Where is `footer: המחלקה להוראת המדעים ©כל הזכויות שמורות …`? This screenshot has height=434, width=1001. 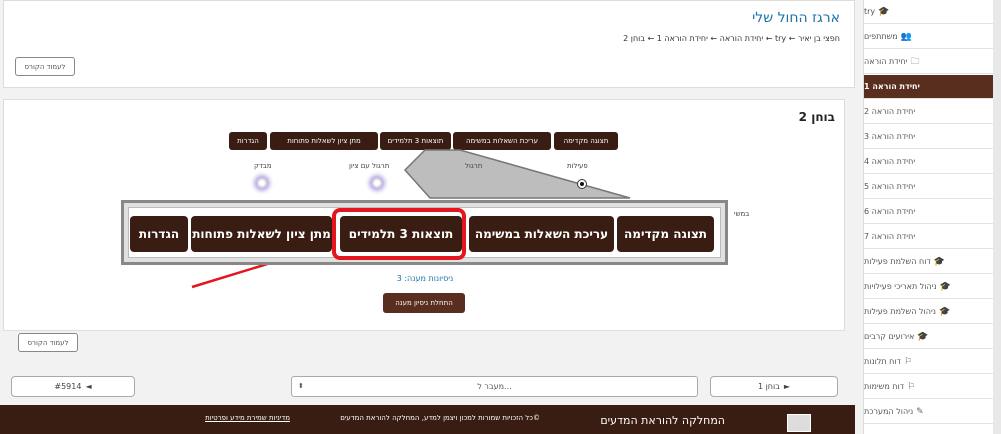 footer: המחלקה להוראת המדעים ©כל הזכויות שמורות … is located at coordinates (427, 419).